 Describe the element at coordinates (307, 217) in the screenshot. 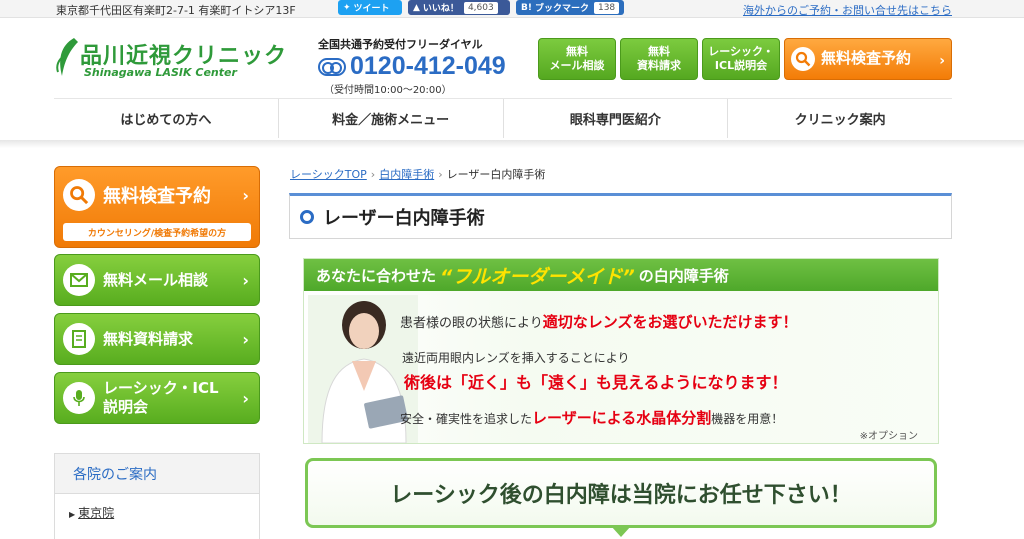

I see `title-circle-icon` at that location.